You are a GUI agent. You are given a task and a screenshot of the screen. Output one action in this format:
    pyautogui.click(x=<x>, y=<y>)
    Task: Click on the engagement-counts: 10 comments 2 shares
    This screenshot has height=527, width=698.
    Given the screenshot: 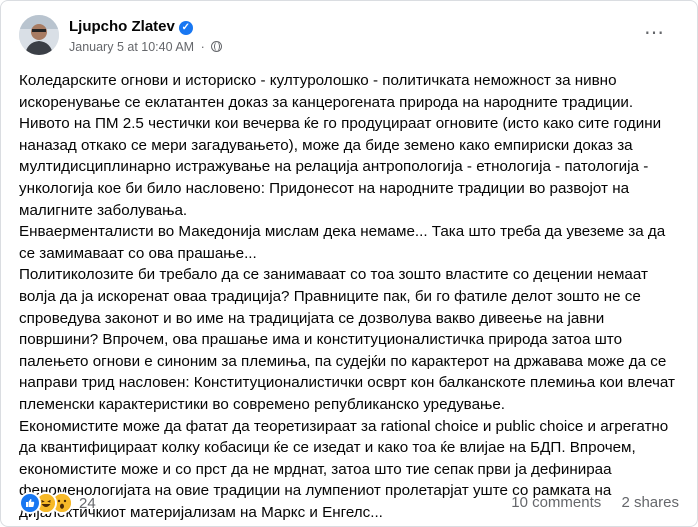 What is the action you would take?
    pyautogui.click(x=595, y=502)
    